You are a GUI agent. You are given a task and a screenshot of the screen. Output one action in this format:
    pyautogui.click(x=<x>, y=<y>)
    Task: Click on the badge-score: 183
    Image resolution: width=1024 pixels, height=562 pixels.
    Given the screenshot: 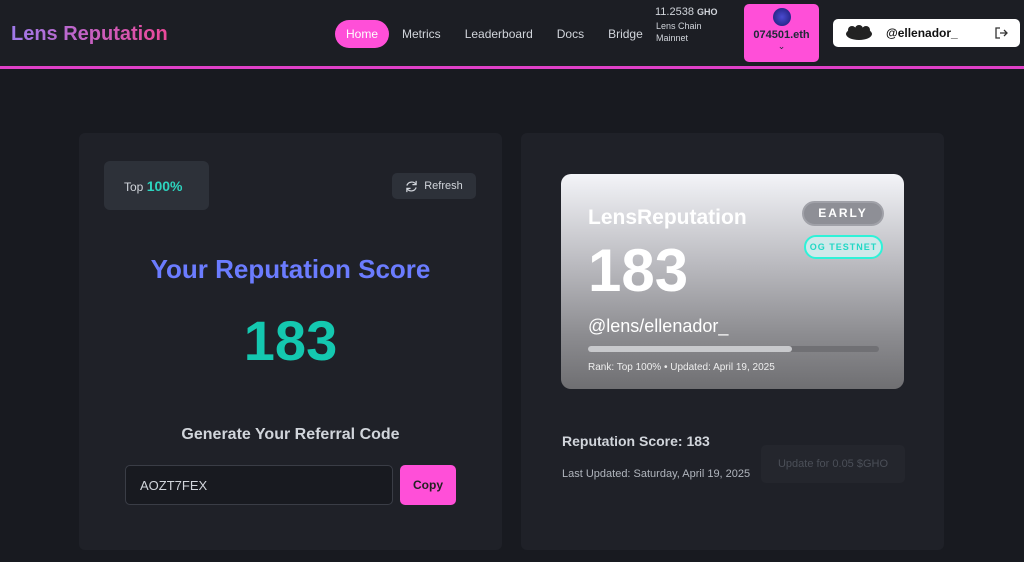 What is the action you would take?
    pyautogui.click(x=638, y=270)
    